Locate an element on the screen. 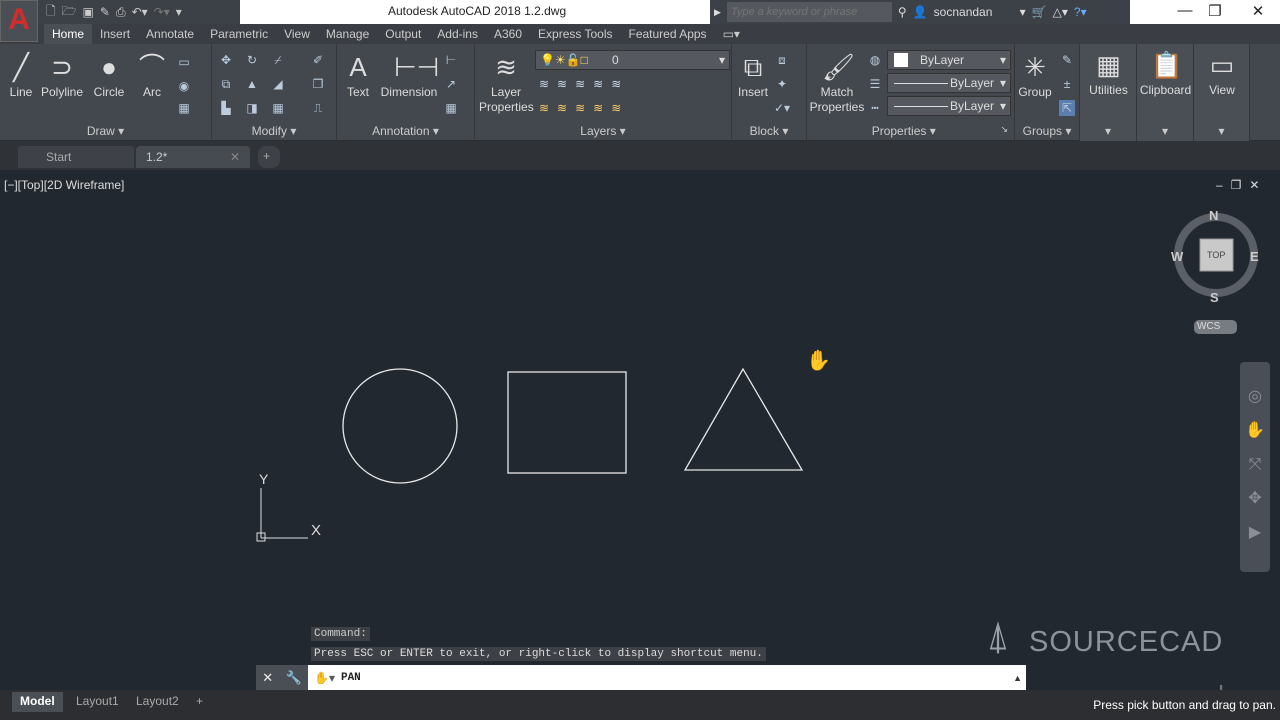 This screenshot has height=720, width=1280. view-panel: ▭ View ▾ is located at coordinates (1222, 92).